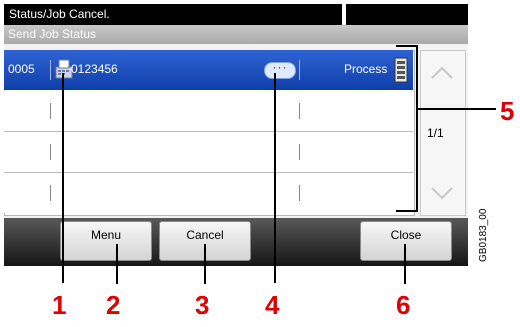 This screenshot has height=327, width=520. I want to click on menu-button: Menu, so click(106, 241).